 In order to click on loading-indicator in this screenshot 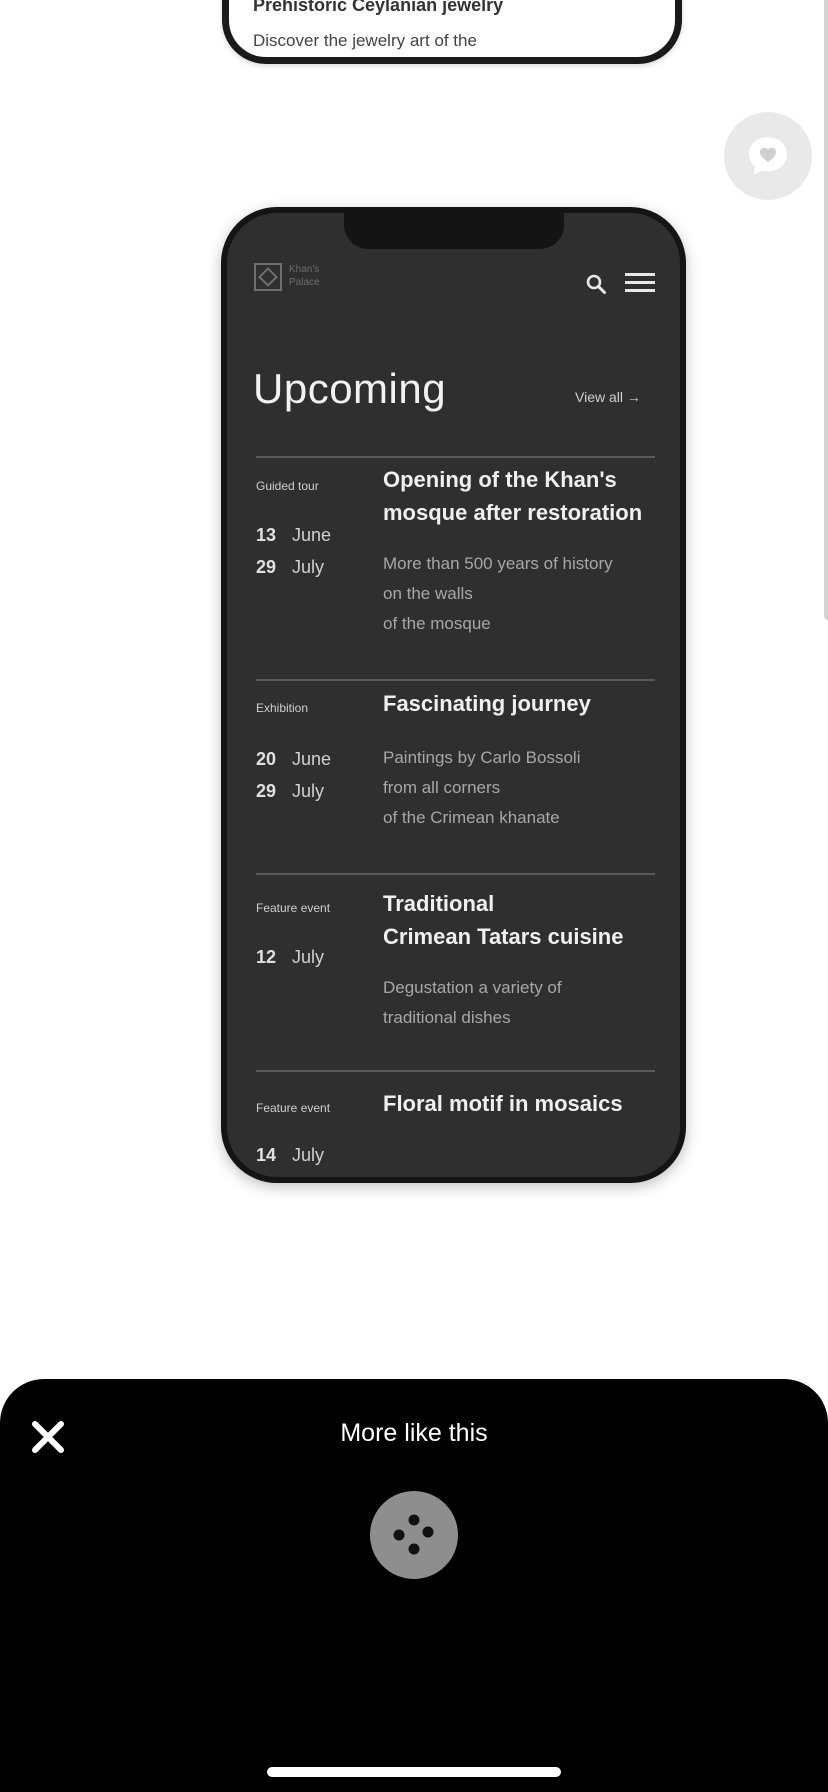, I will do `click(414, 1535)`.